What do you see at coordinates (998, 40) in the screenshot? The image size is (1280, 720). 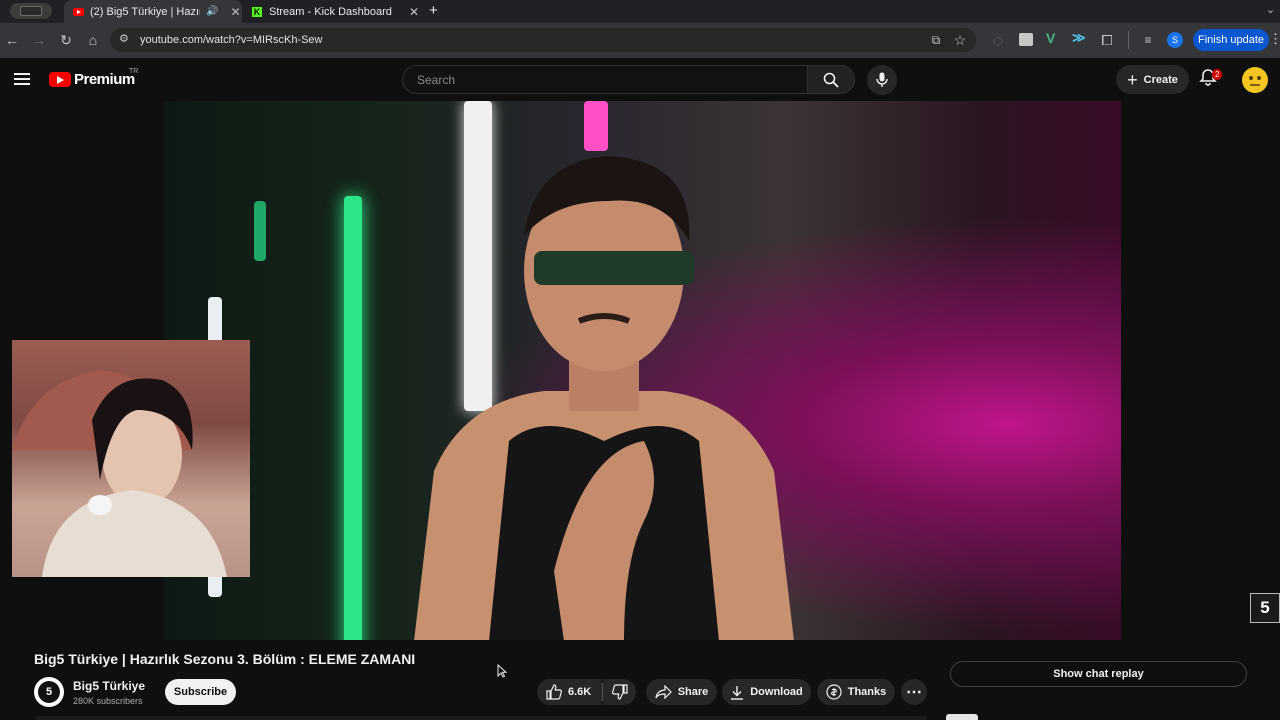 I see `extension-dimmed-icon: ◇` at bounding box center [998, 40].